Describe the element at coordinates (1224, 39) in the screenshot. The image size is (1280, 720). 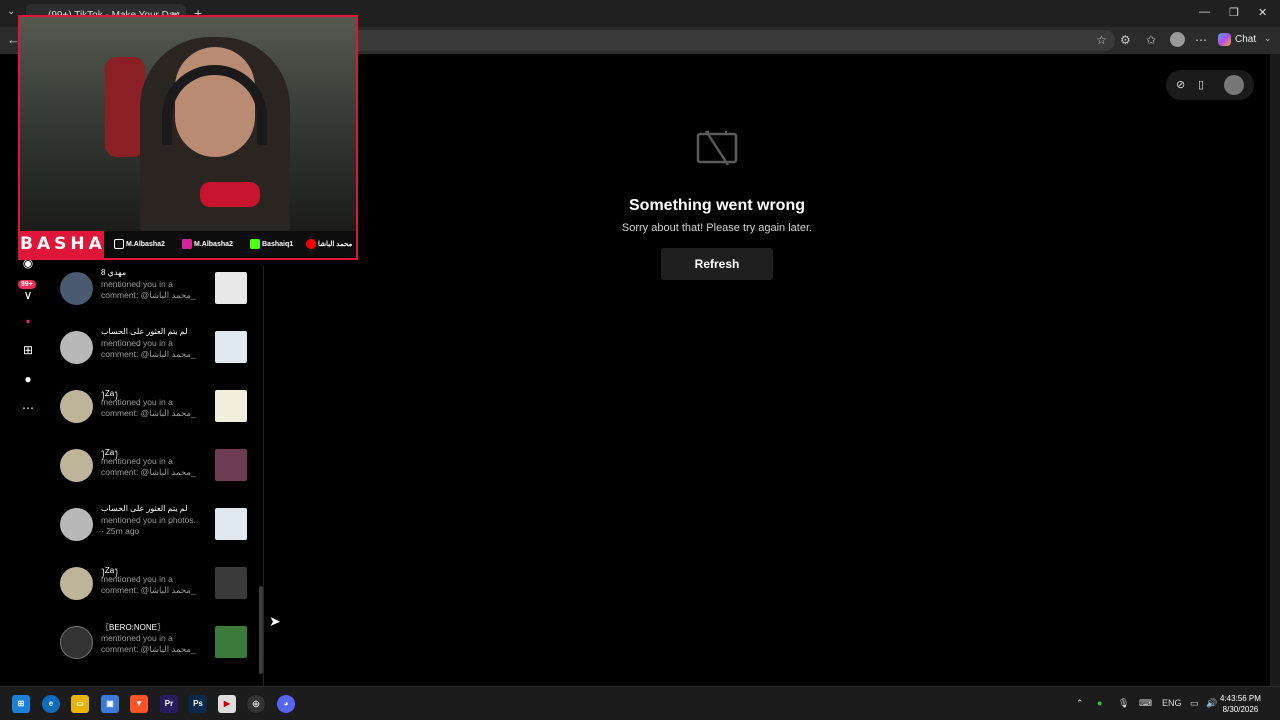
I see `copilot-icon` at that location.